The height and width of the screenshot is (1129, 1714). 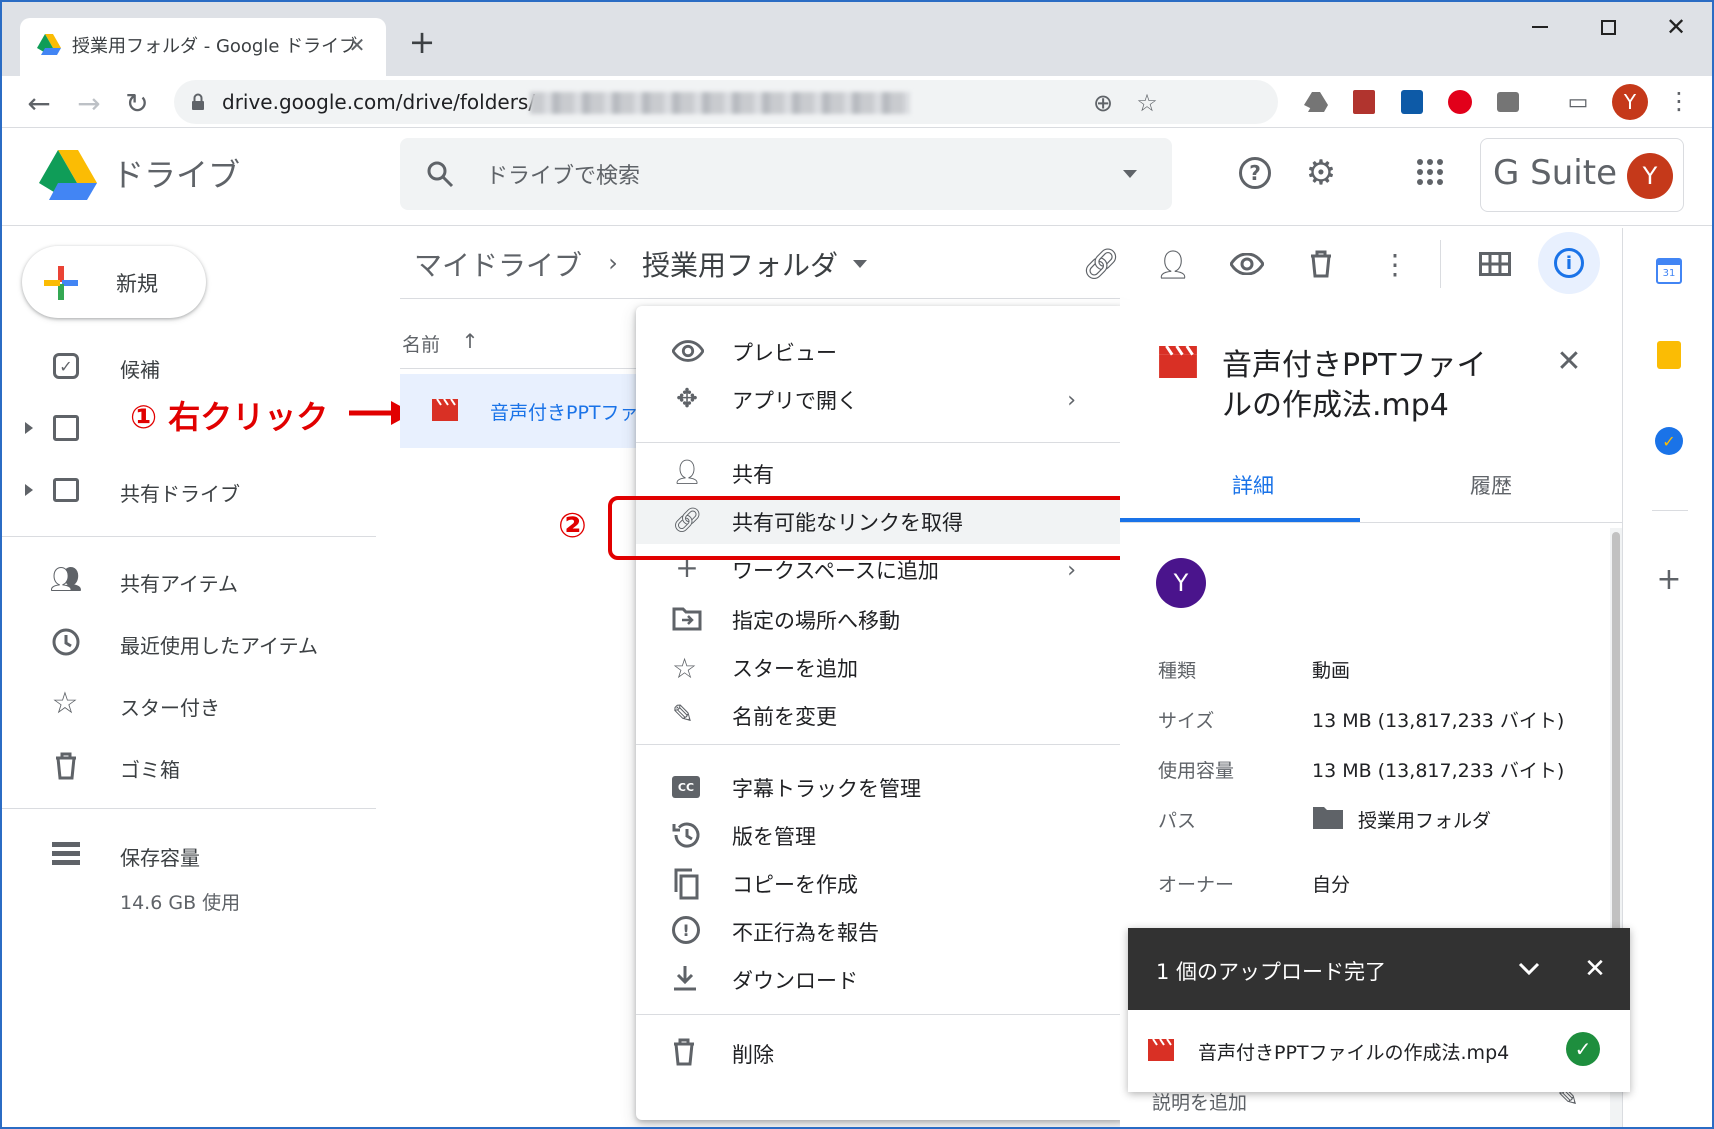 What do you see at coordinates (1540, 27) in the screenshot?
I see `minimize-icon` at bounding box center [1540, 27].